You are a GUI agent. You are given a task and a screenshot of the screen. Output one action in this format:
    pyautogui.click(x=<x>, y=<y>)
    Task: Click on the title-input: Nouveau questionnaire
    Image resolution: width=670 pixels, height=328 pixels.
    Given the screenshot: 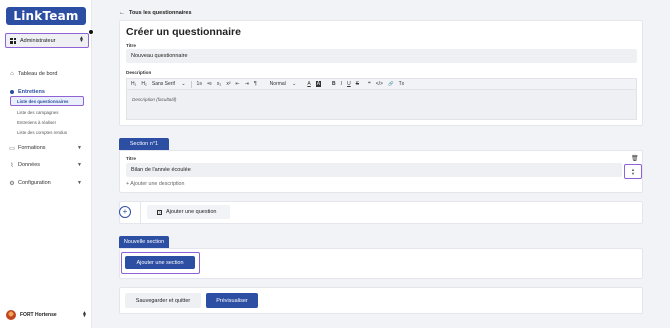 What is the action you would take?
    pyautogui.click(x=381, y=56)
    